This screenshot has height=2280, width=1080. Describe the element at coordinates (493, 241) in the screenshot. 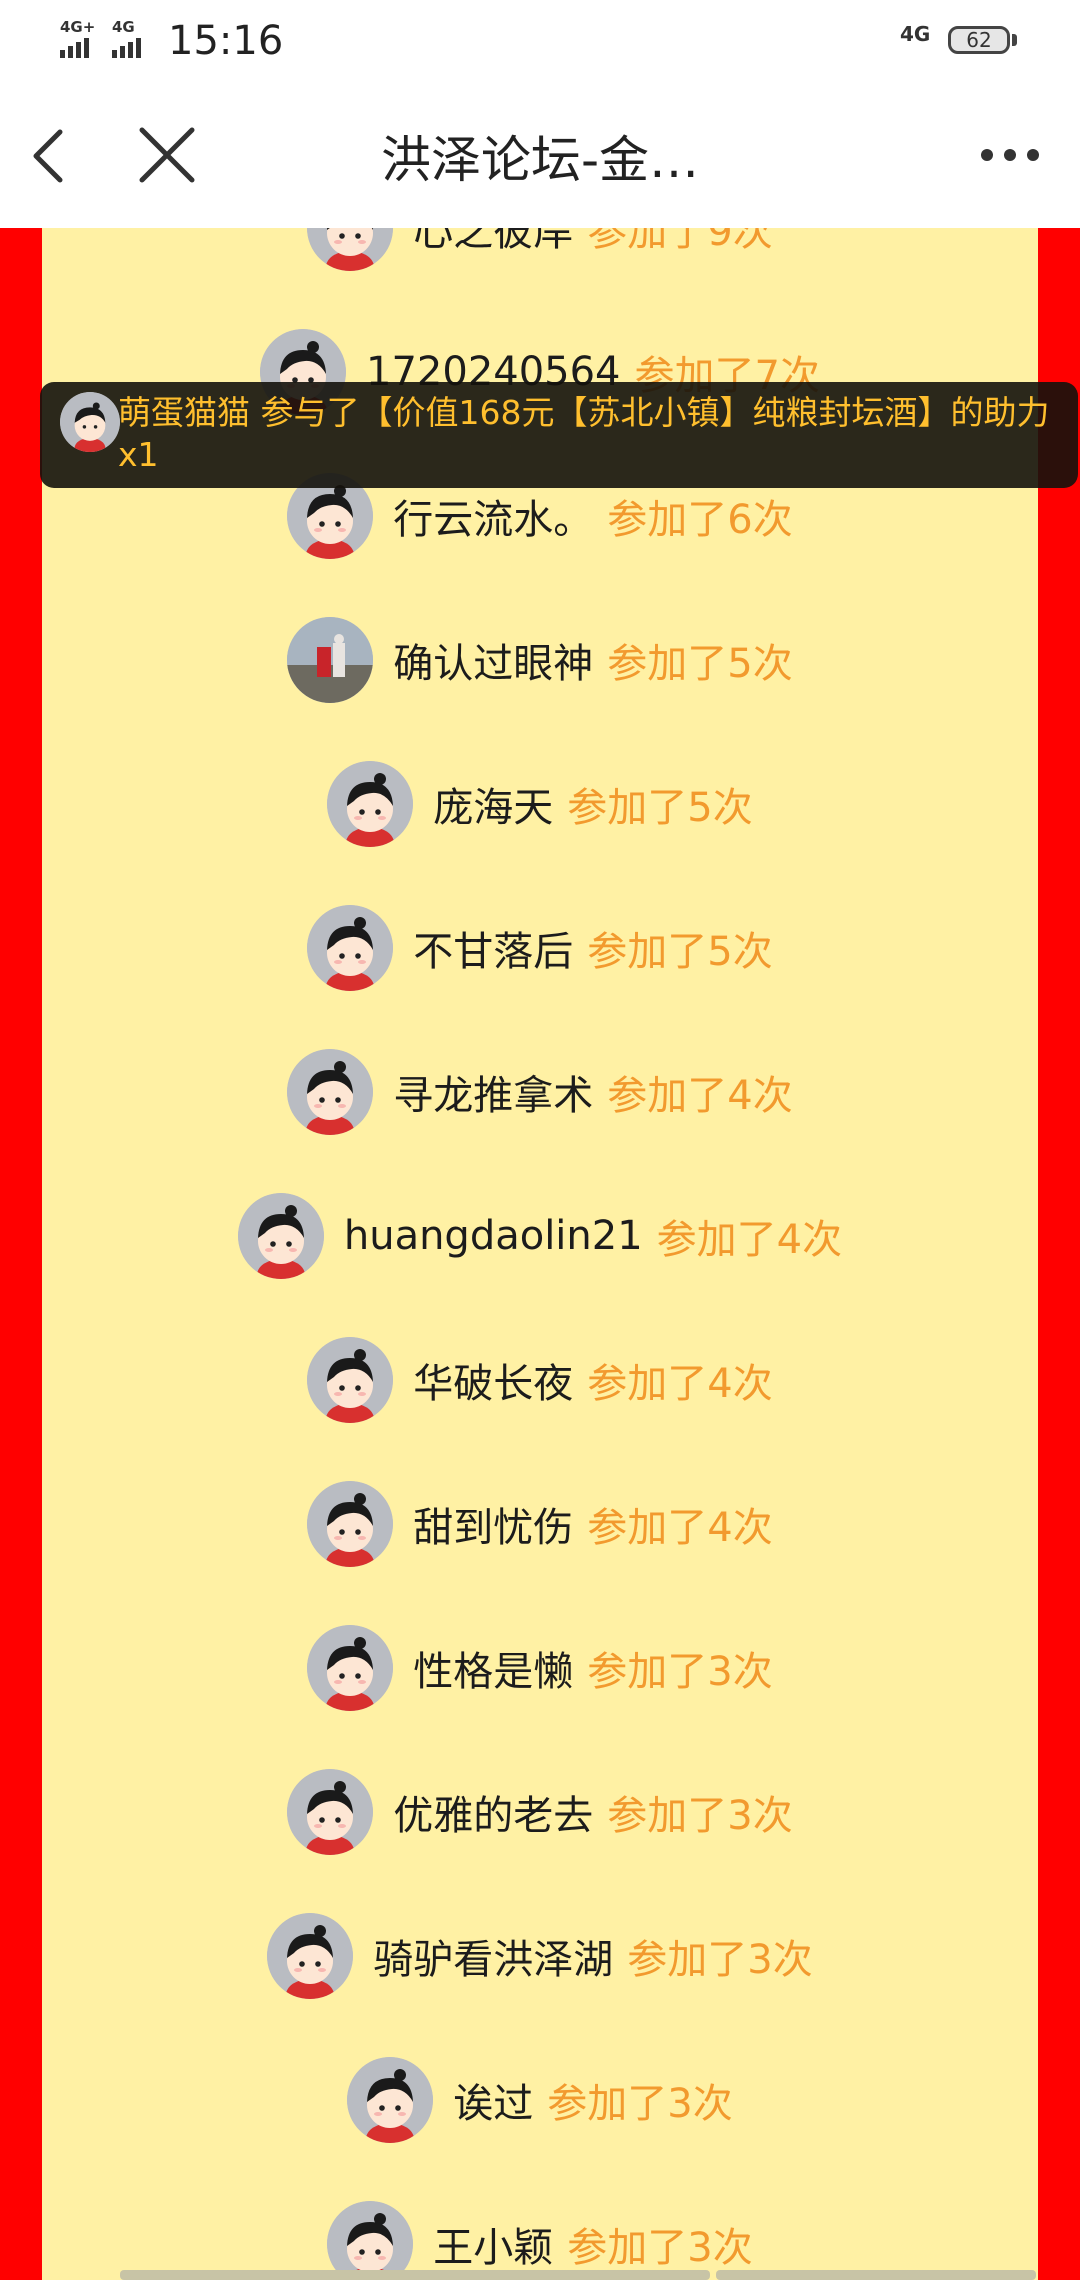

I see `participant-name: 心之彼岸` at that location.